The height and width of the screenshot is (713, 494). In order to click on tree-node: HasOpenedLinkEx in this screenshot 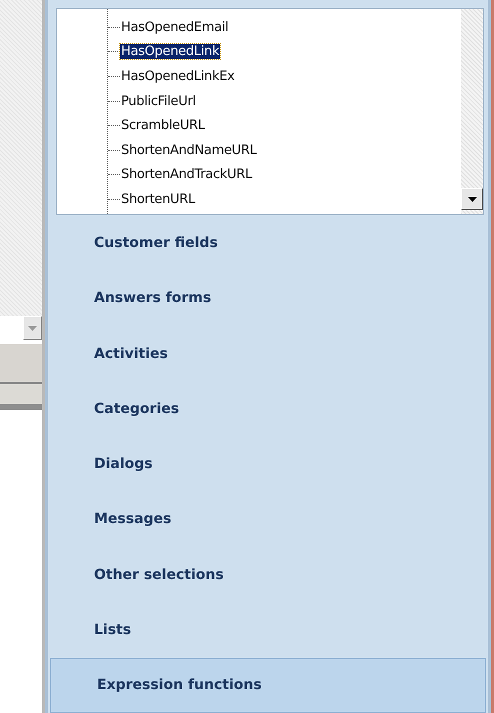, I will do `click(178, 76)`.